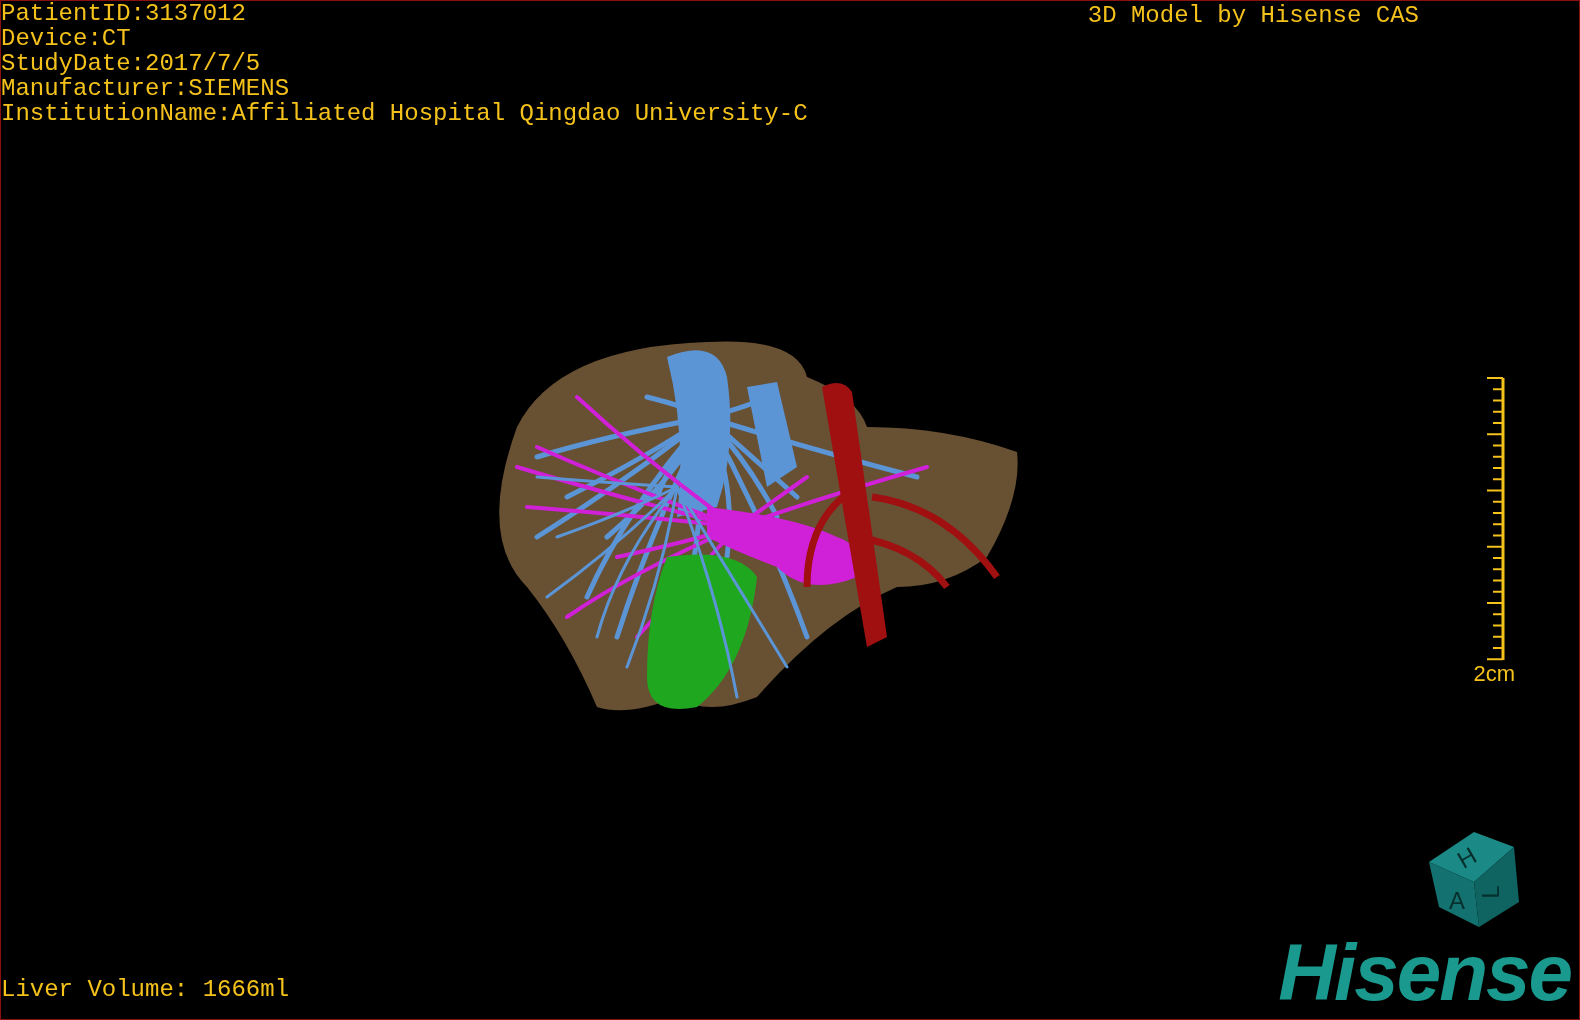 This screenshot has width=1580, height=1020. What do you see at coordinates (145, 990) in the screenshot?
I see `liver-volume-text: Liver Volume: 1666ml` at bounding box center [145, 990].